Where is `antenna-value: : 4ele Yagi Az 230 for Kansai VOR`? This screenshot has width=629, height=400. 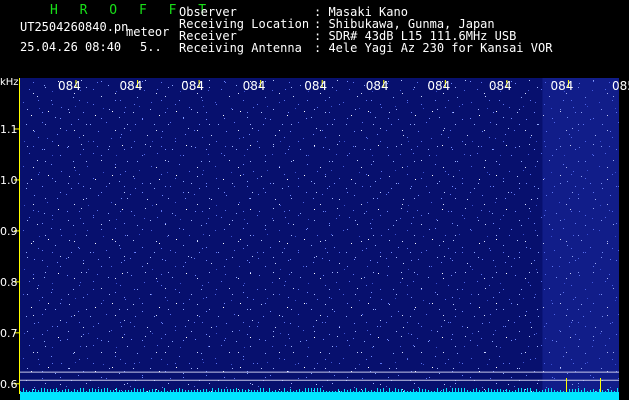 antenna-value: : 4ele Yagi Az 230 for Kansai VOR is located at coordinates (433, 48).